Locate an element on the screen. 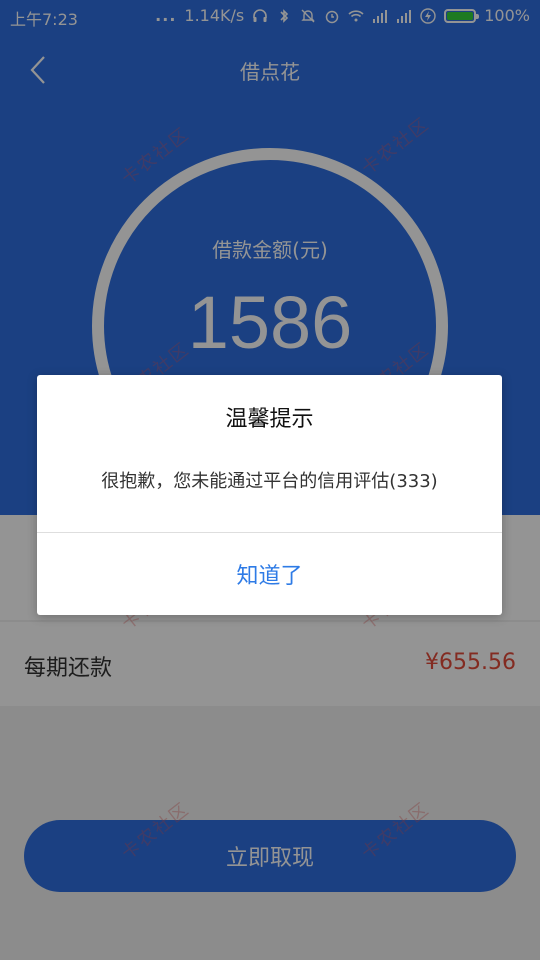 The image size is (540, 960). dialog-confirm-button: 知道了 is located at coordinates (269, 574).